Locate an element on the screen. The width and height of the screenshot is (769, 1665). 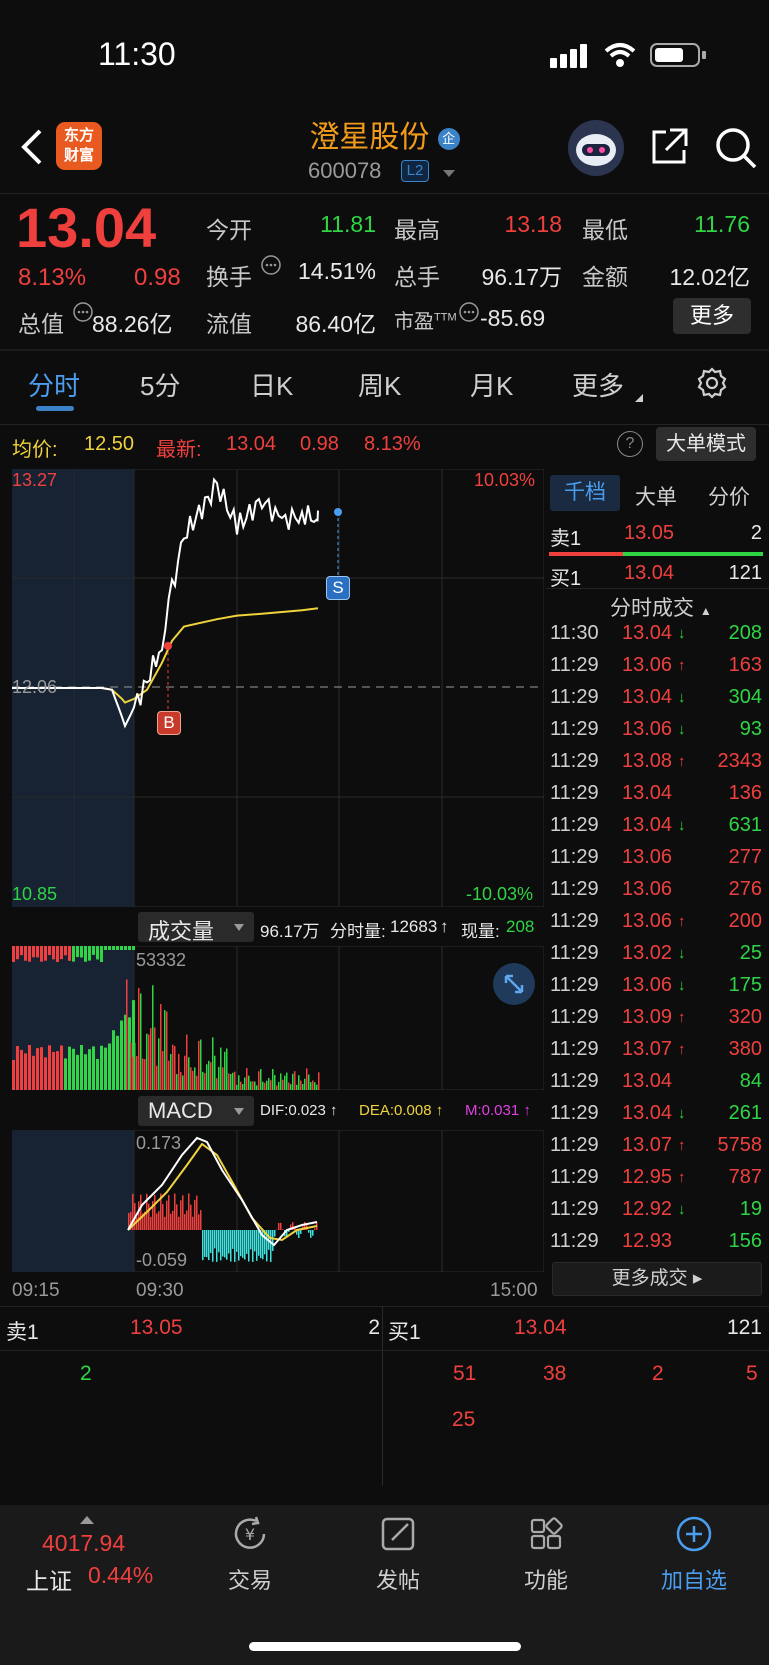
level2-badge: L2 is located at coordinates (415, 171).